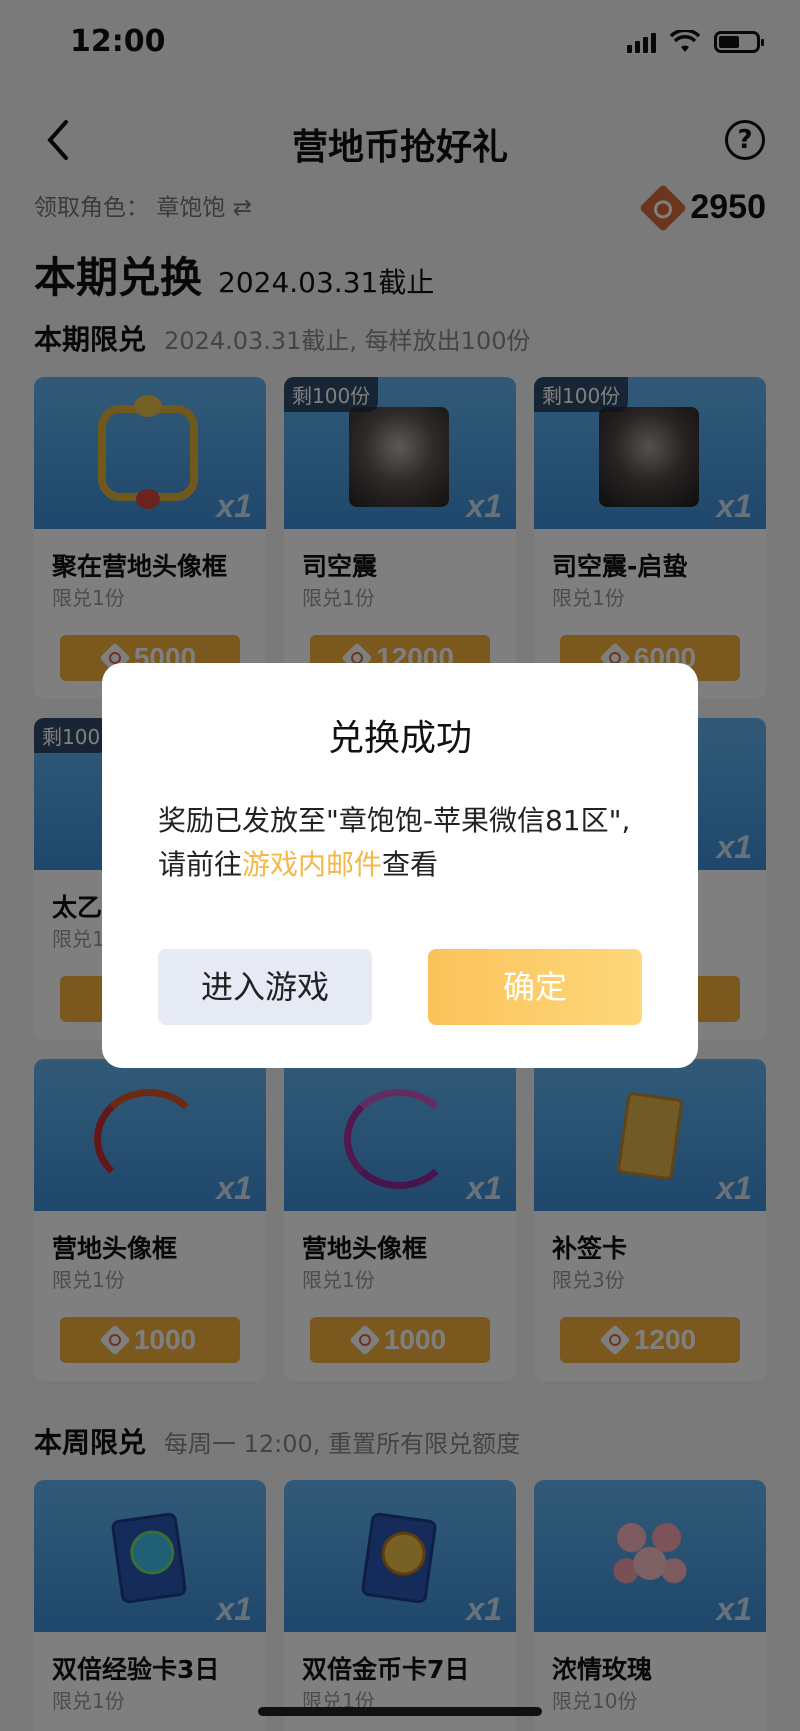  Describe the element at coordinates (535, 987) in the screenshot. I see `confirm-button: 确定` at that location.